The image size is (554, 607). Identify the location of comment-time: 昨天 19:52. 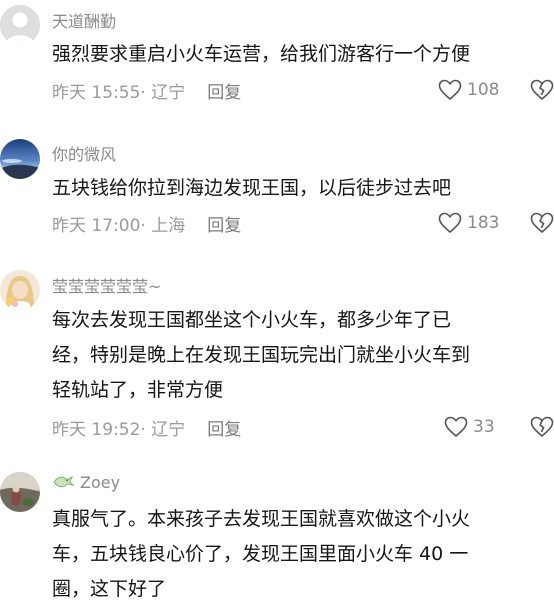
(96, 430).